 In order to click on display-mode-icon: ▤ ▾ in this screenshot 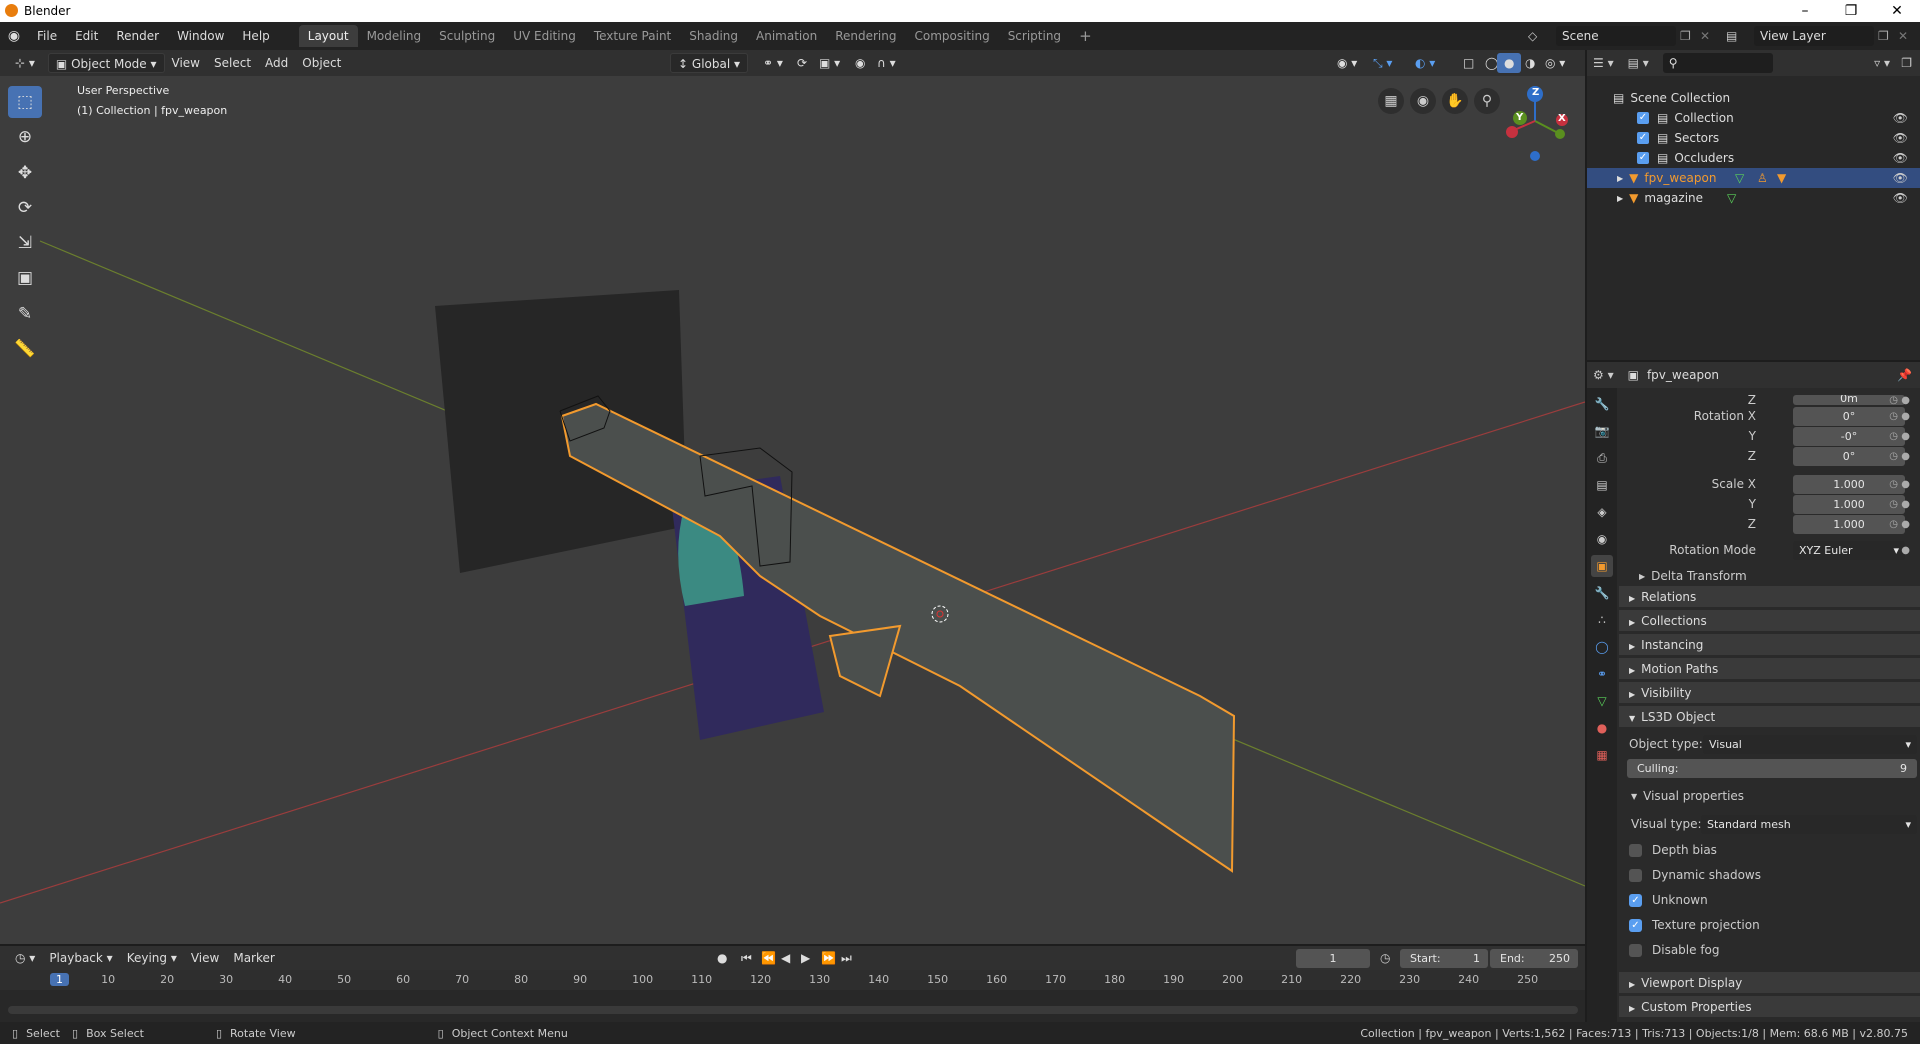, I will do `click(1638, 63)`.